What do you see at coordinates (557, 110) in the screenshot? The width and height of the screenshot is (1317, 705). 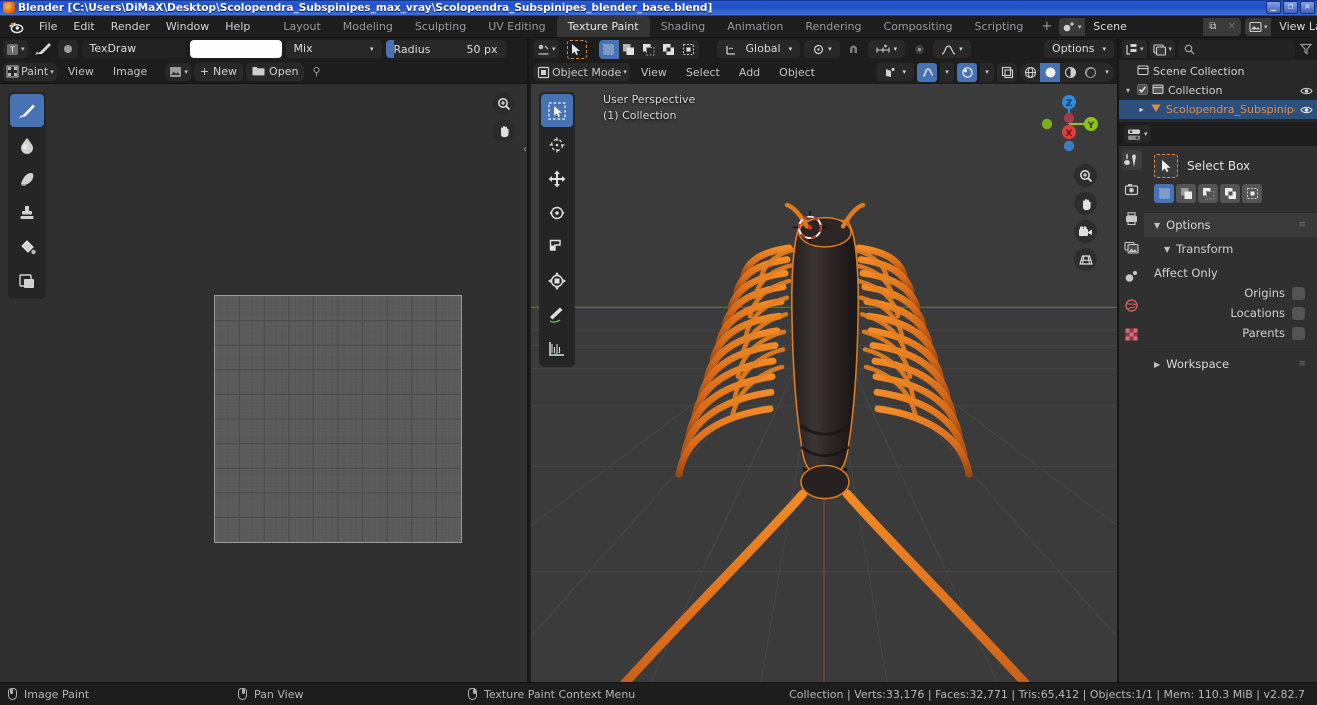 I see `select-box-tool` at bounding box center [557, 110].